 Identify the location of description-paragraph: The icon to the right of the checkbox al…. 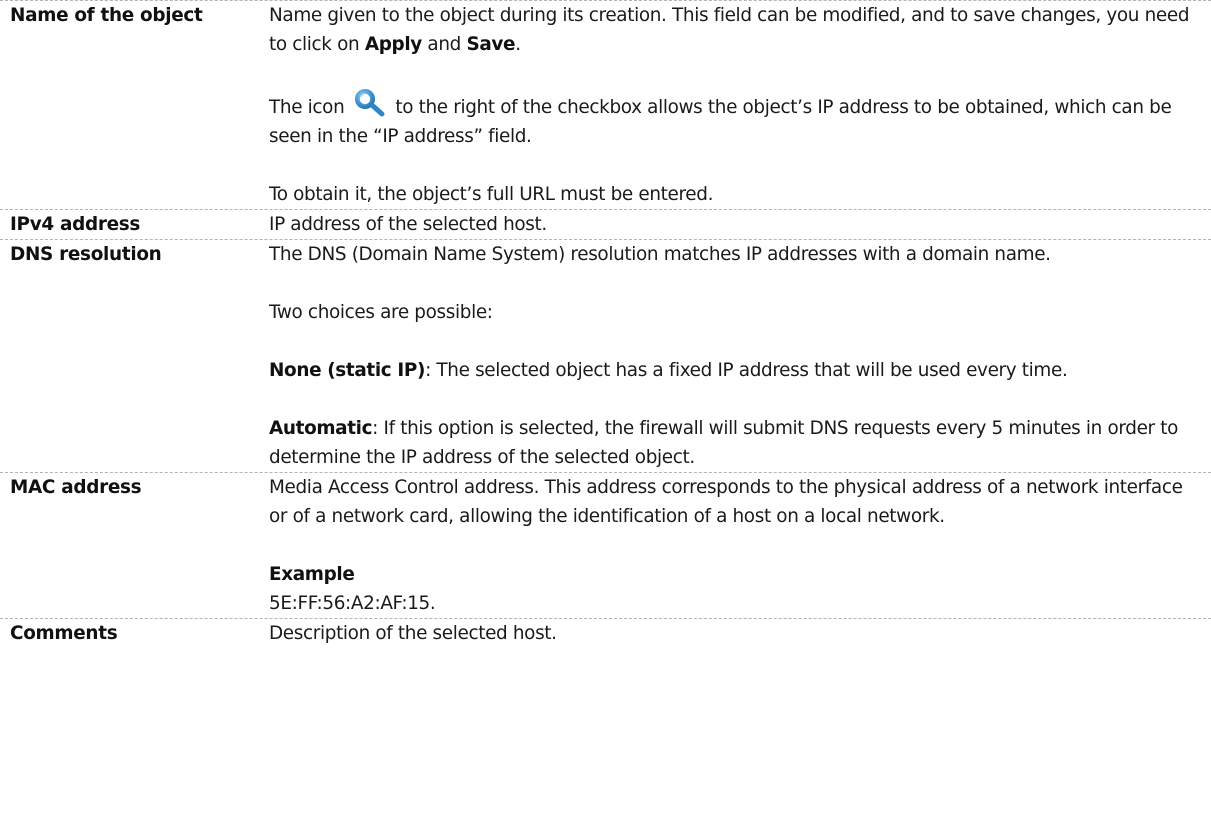
(734, 119).